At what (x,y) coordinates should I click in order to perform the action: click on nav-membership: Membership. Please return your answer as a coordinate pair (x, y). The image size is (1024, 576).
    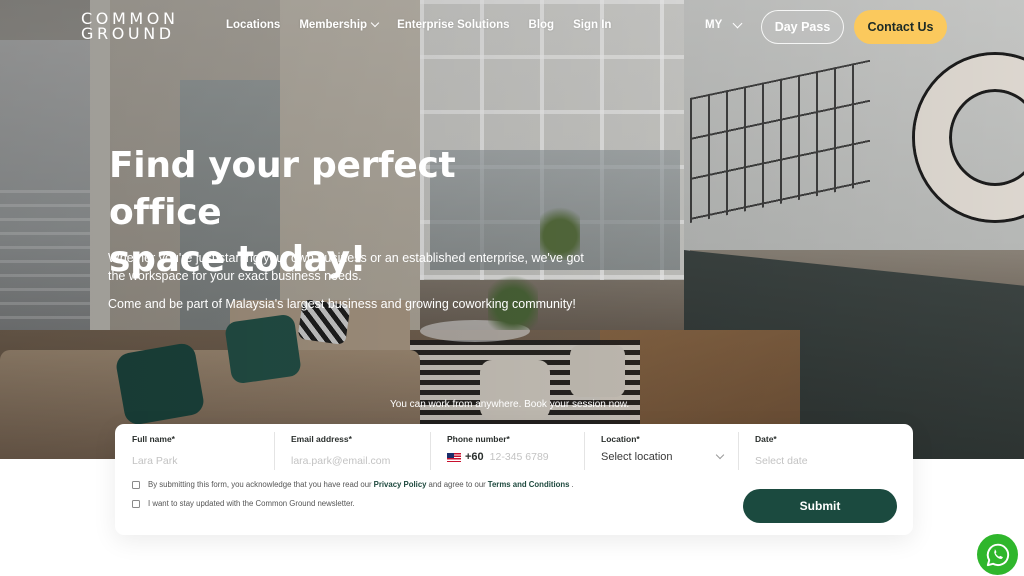
    Looking at the image, I should click on (339, 24).